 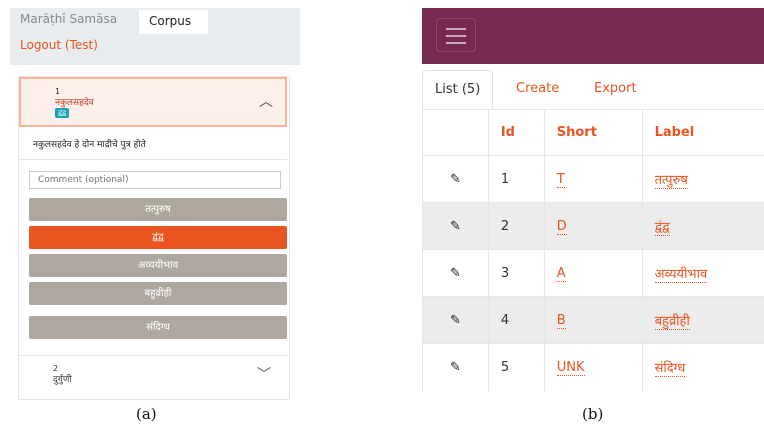 What do you see at coordinates (158, 327) in the screenshot?
I see `option-button-sandigdha: संदिग्ध` at bounding box center [158, 327].